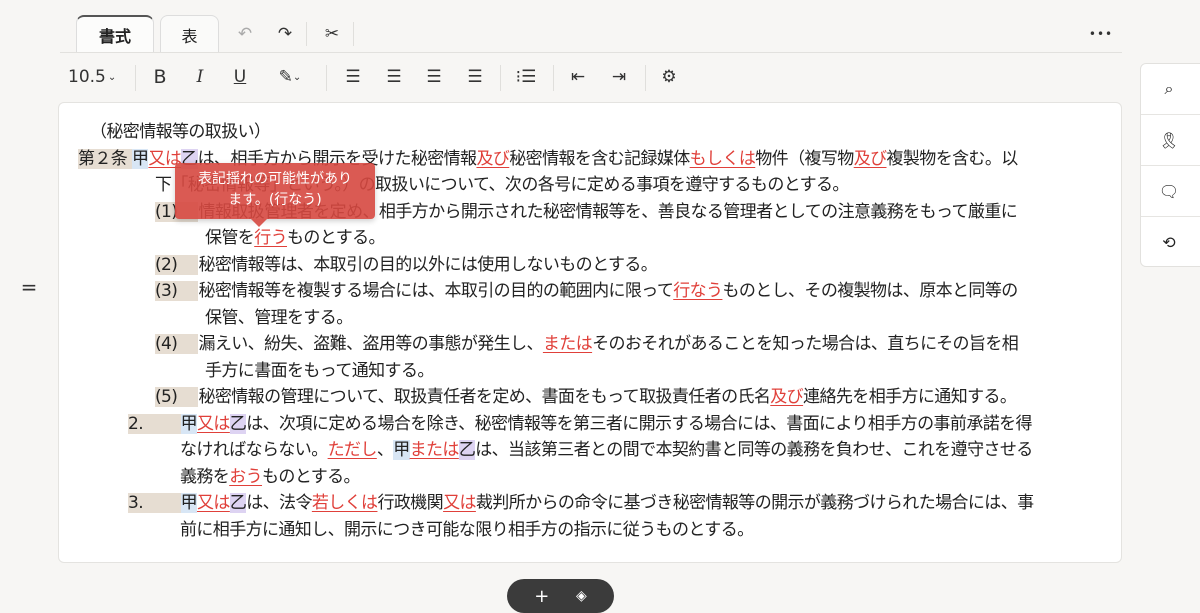 This screenshot has height=613, width=1200. What do you see at coordinates (804, 158) in the screenshot?
I see `text-run: 物件（複写物` at bounding box center [804, 158].